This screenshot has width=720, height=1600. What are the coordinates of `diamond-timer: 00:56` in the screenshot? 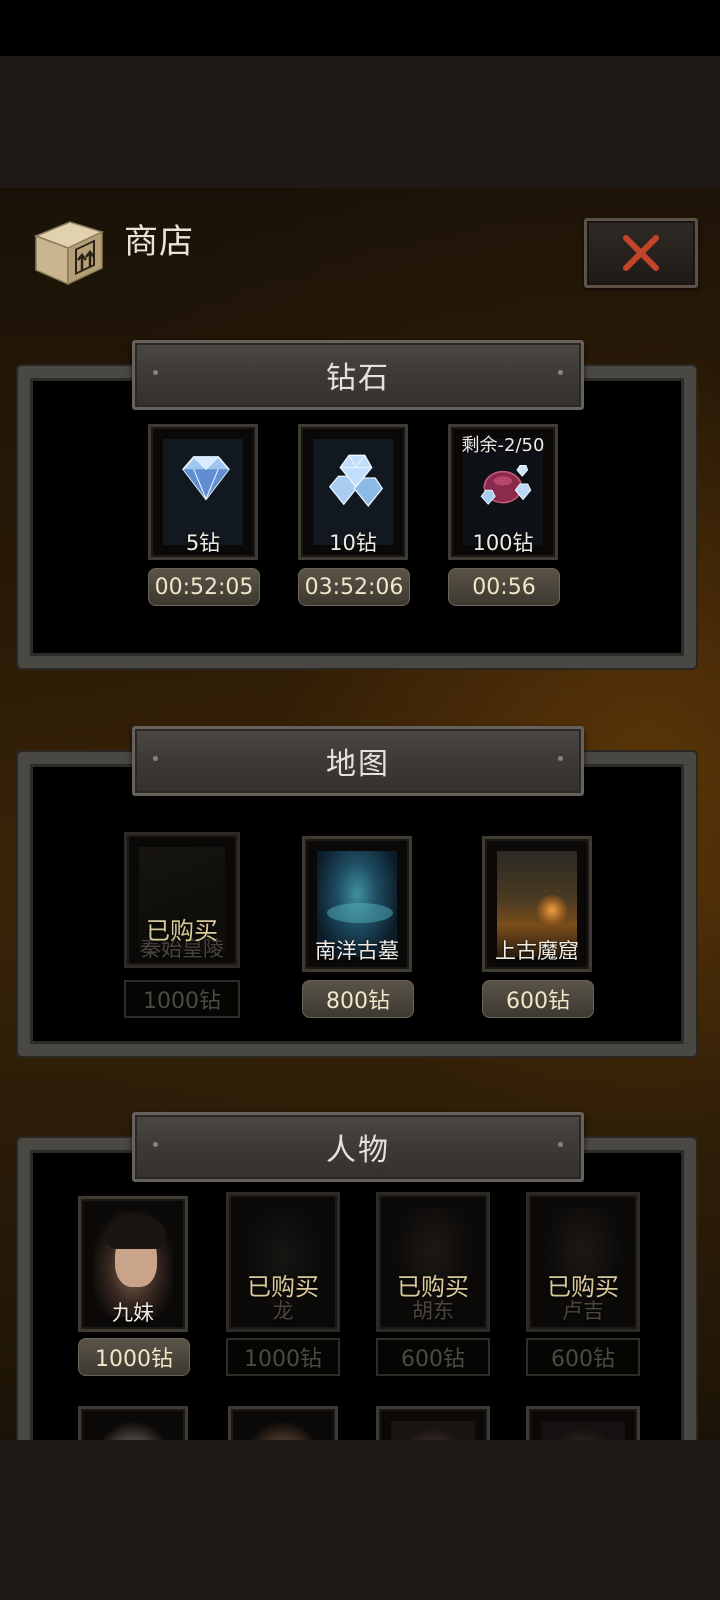 It's located at (504, 587).